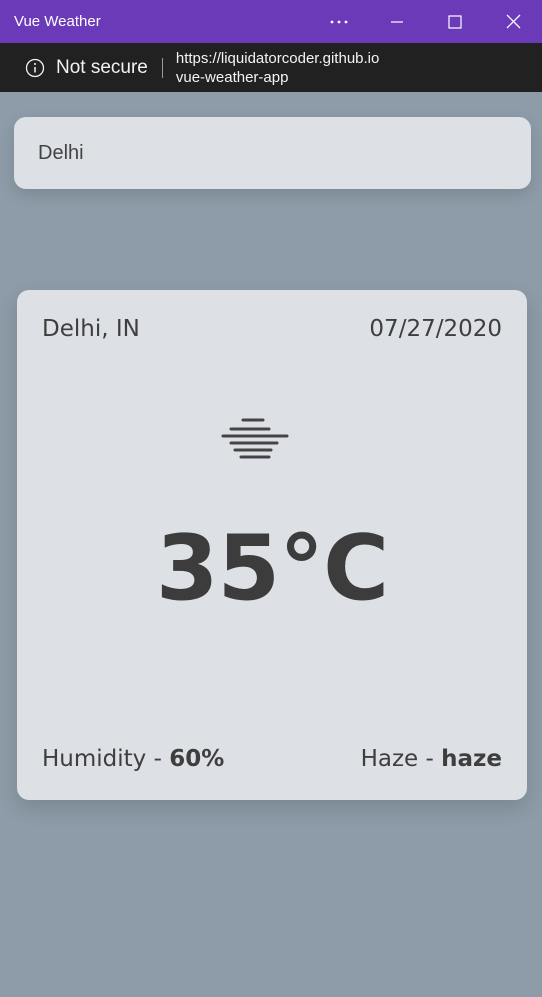  I want to click on temperature-value: 35°C, so click(272, 568).